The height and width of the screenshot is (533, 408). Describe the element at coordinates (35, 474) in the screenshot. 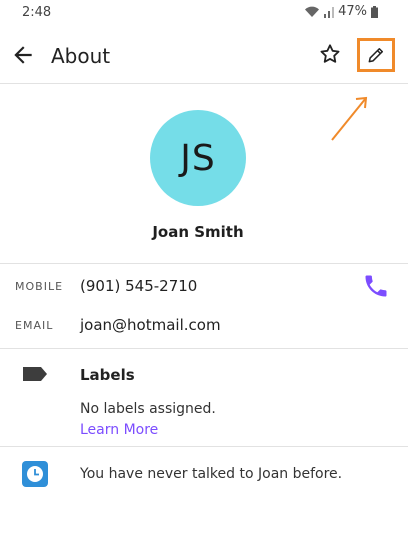

I see `clock-icon` at that location.